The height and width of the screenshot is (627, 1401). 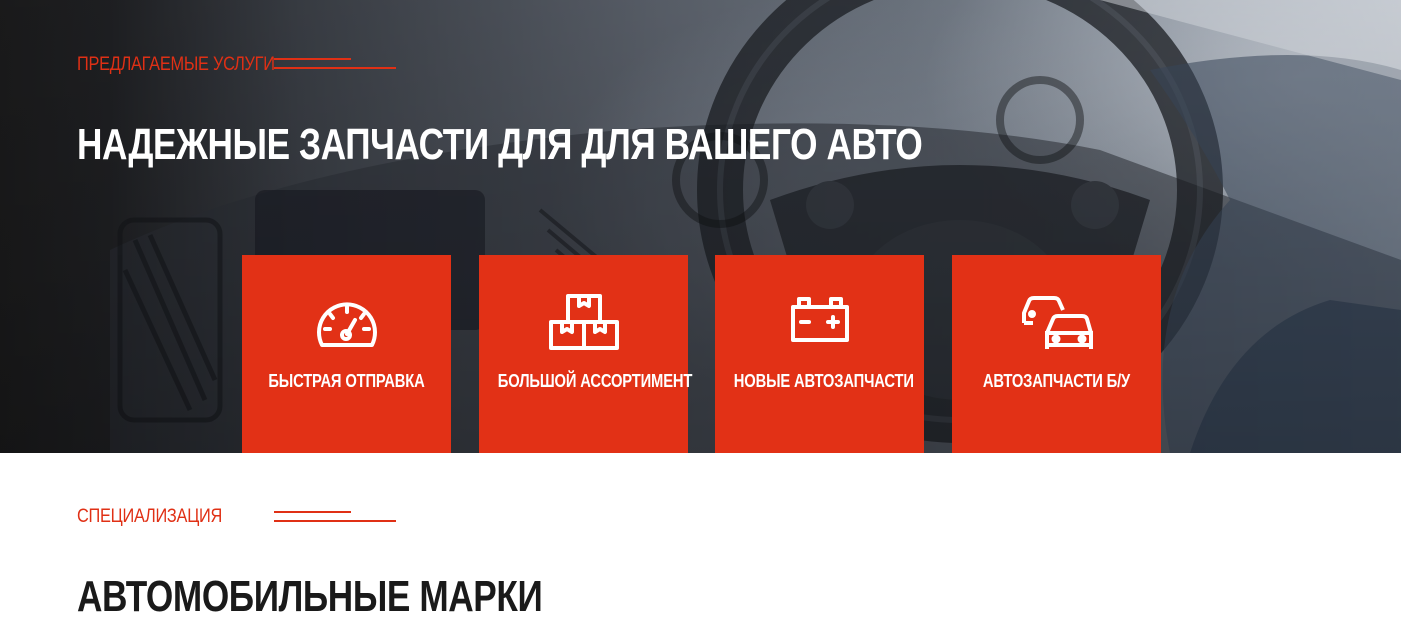 What do you see at coordinates (150, 516) in the screenshot?
I see `specialization-eyebrow: СПЕЦИАЛИЗАЦИЯ` at bounding box center [150, 516].